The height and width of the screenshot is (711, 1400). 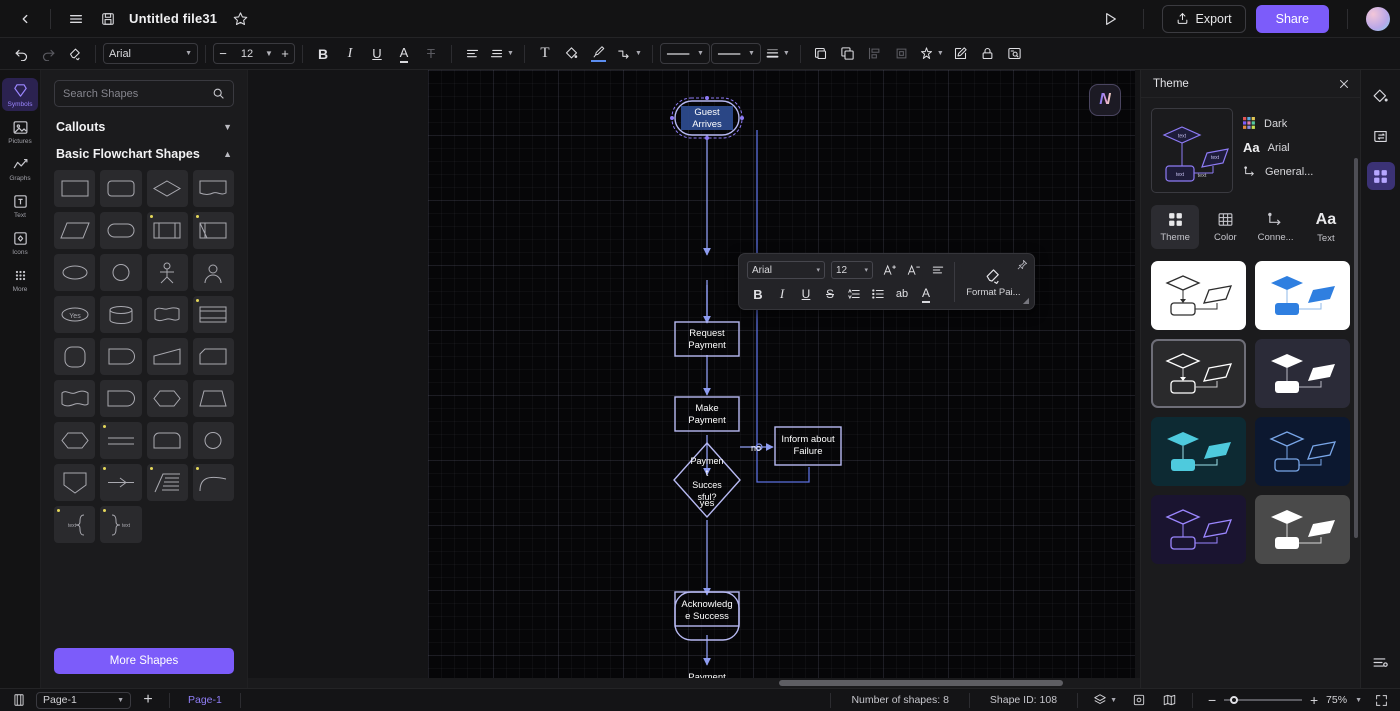 What do you see at coordinates (223, 53) in the screenshot?
I see `font-size-decrease: −` at bounding box center [223, 53].